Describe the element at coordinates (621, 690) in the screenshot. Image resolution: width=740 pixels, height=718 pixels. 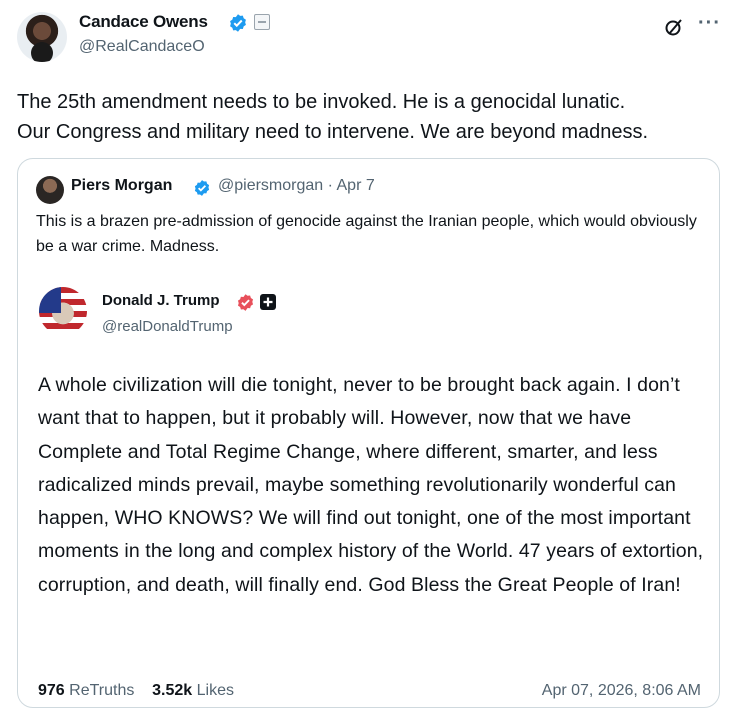
I see `truth-date: Apr 07, 2026, 8:06 AM` at that location.